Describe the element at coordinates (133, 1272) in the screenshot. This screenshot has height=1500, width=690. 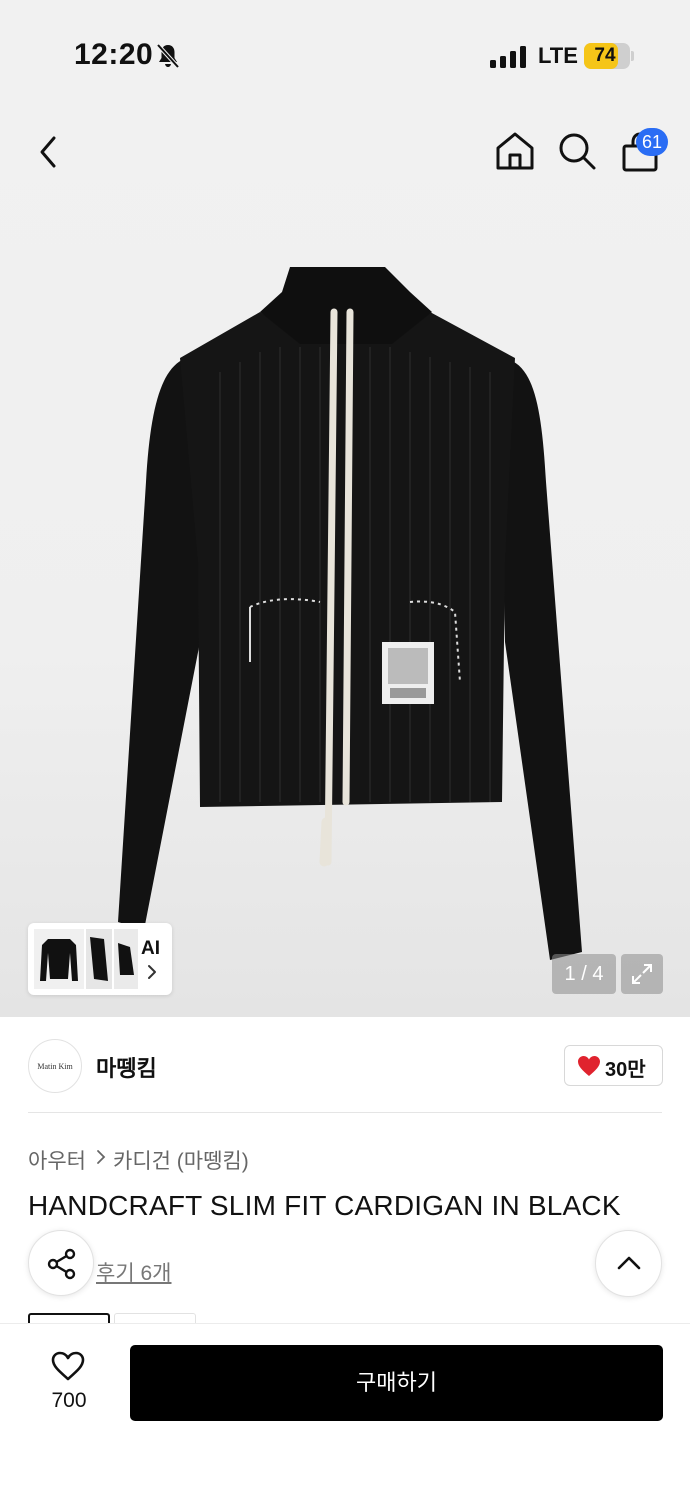
I see `reviews-link: 후기 6개` at that location.